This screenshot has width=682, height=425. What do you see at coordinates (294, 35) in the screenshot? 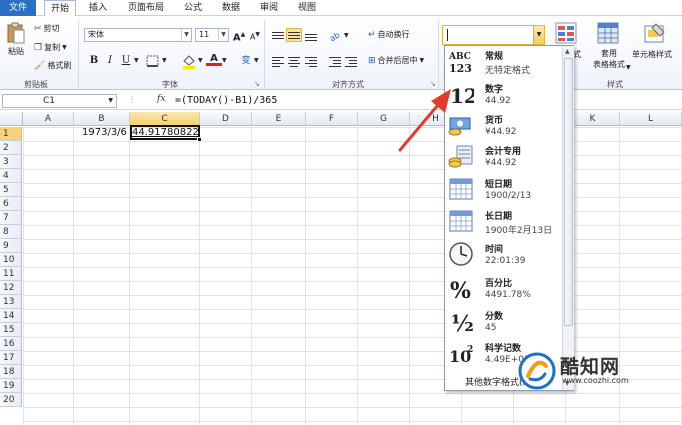
I see `align-middle-button` at bounding box center [294, 35].